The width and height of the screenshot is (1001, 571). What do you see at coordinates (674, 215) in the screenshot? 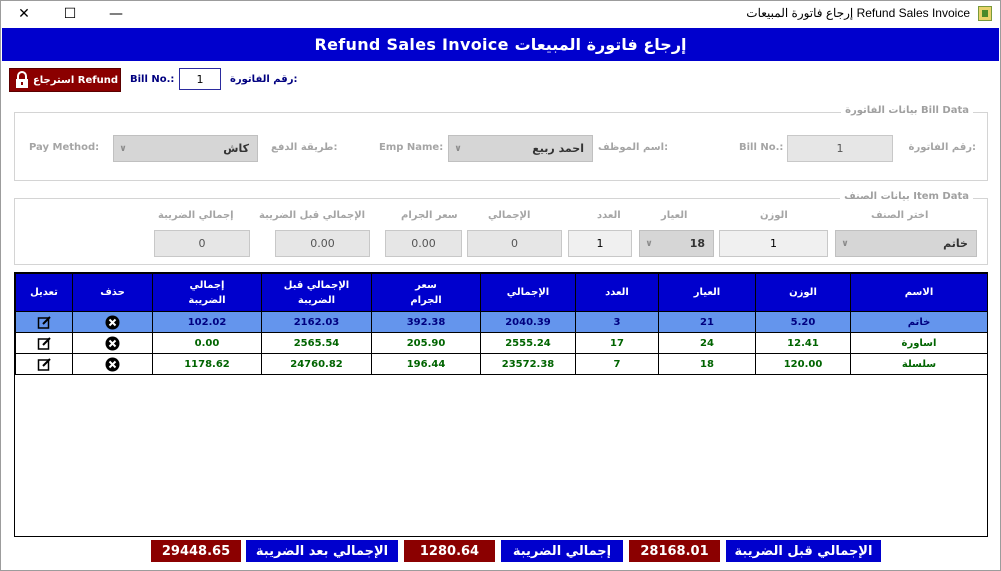
I see `karat-label: العيار` at bounding box center [674, 215].